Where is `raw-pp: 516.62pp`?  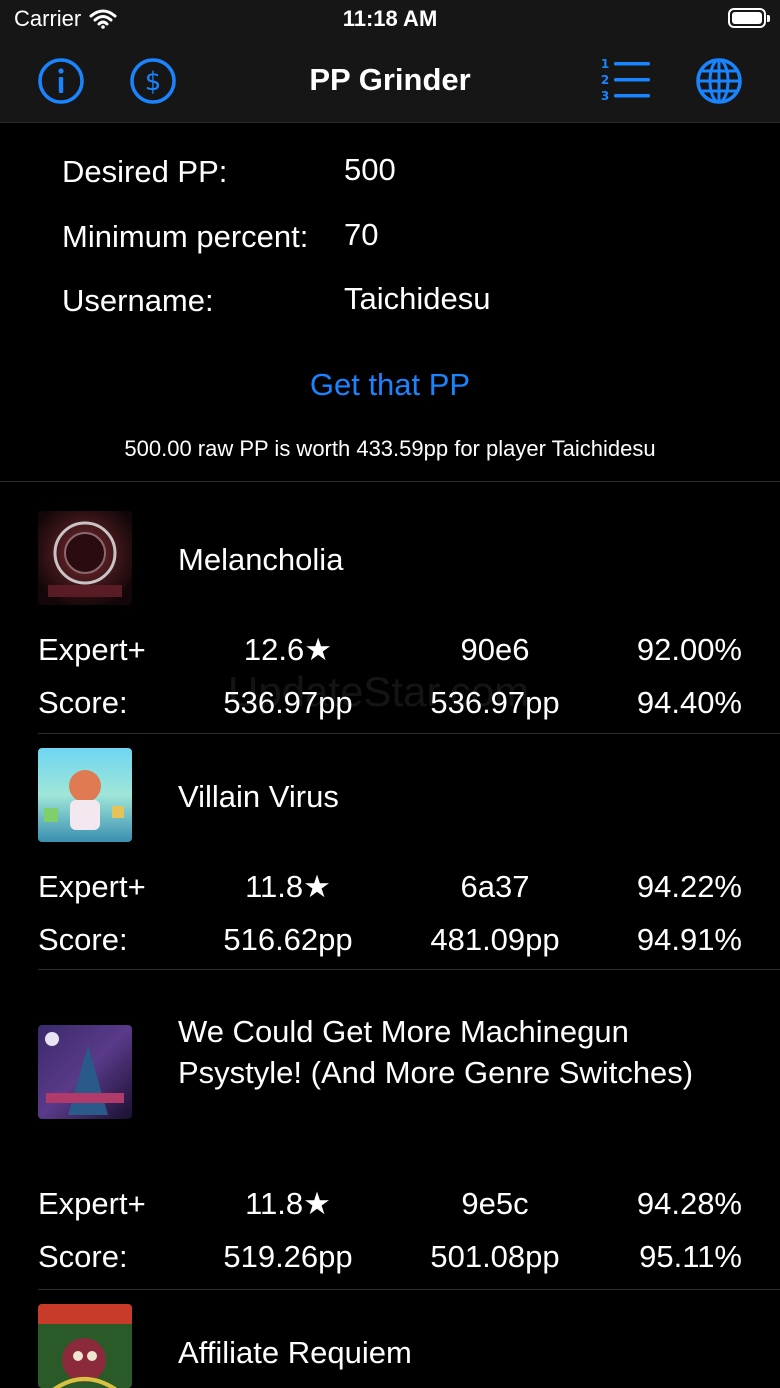
raw-pp: 516.62pp is located at coordinates (288, 939).